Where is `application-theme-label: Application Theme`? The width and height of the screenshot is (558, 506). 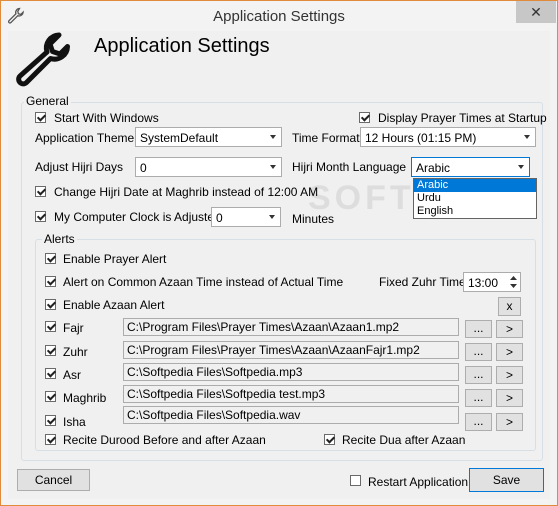
application-theme-label: Application Theme is located at coordinates (85, 138).